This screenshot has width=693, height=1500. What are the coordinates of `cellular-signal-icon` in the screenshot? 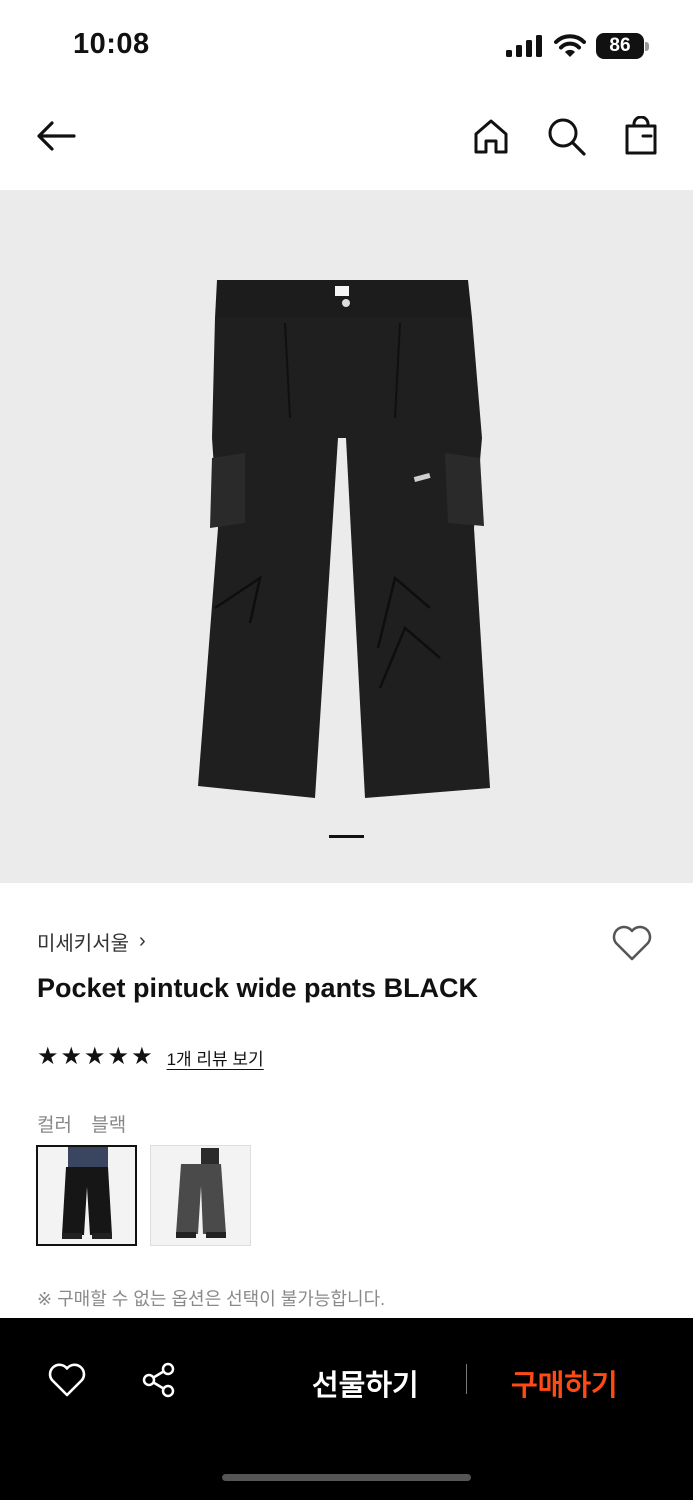 It's located at (524, 46).